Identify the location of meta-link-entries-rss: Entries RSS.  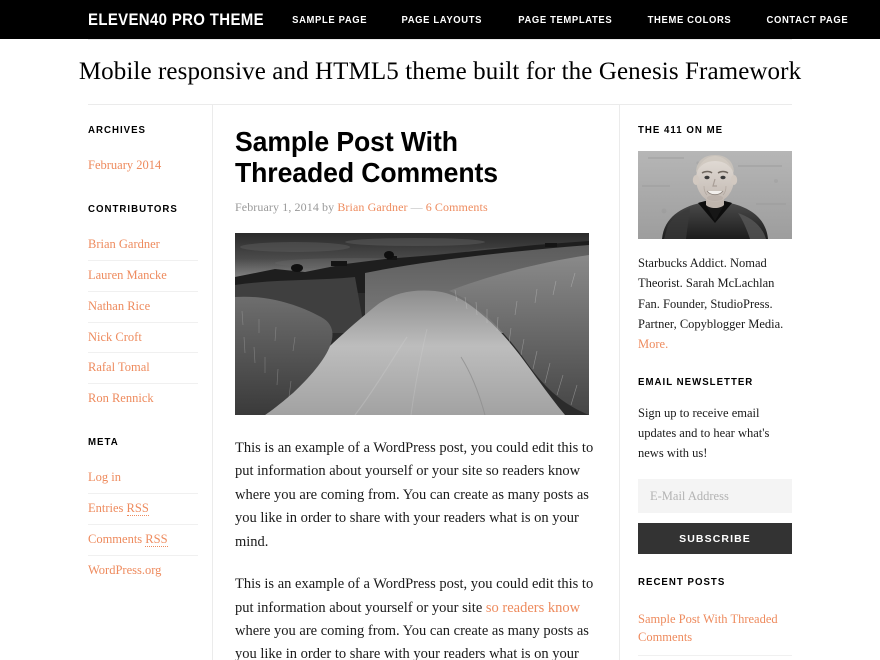
(143, 509).